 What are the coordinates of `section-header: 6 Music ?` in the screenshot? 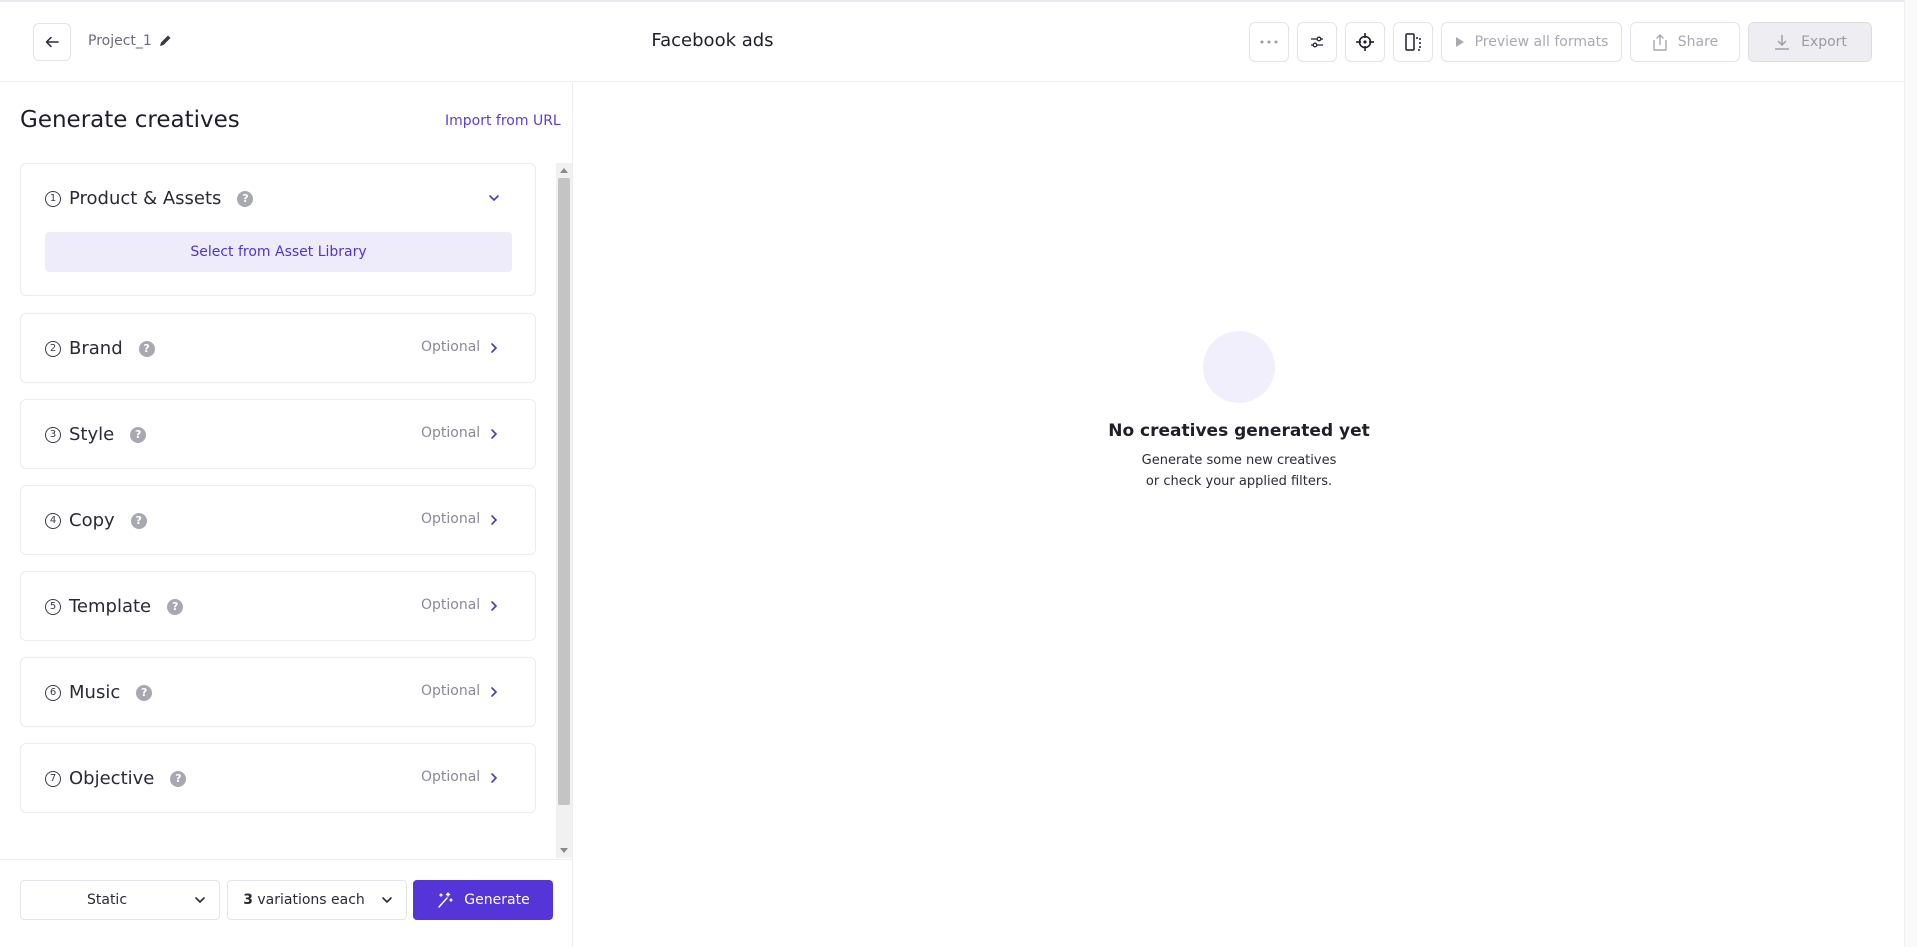 It's located at (99, 692).